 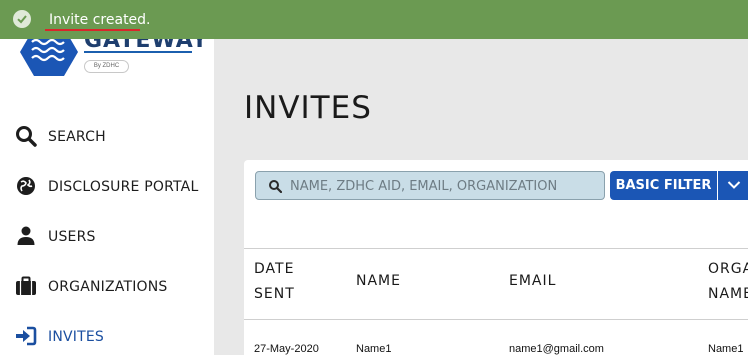 What do you see at coordinates (663, 185) in the screenshot?
I see `basic-filter-button: BASIC FILTER` at bounding box center [663, 185].